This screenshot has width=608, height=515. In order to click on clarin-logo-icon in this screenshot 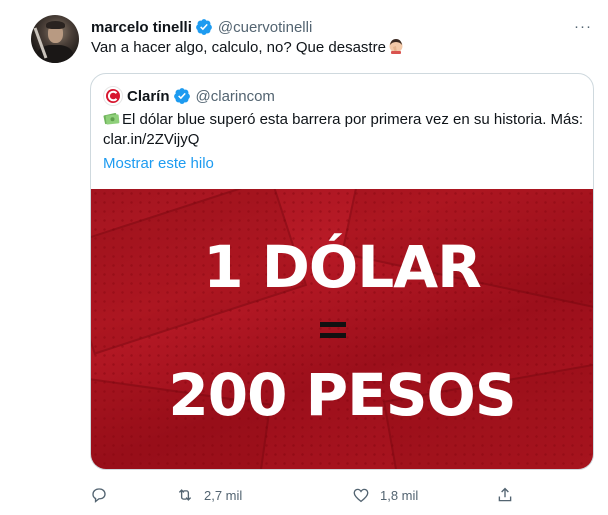, I will do `click(113, 96)`.